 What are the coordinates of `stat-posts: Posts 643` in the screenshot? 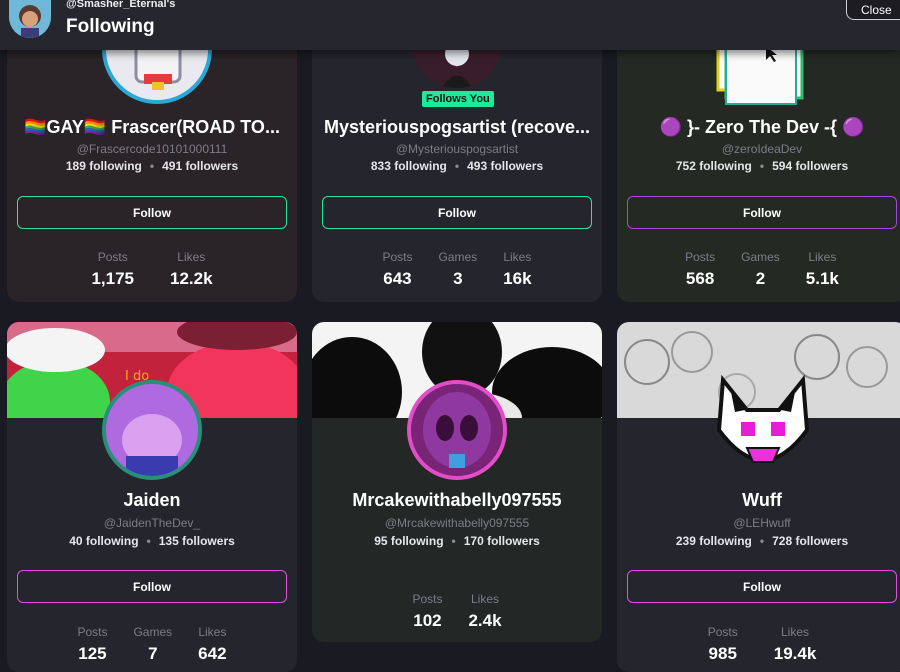 It's located at (397, 269).